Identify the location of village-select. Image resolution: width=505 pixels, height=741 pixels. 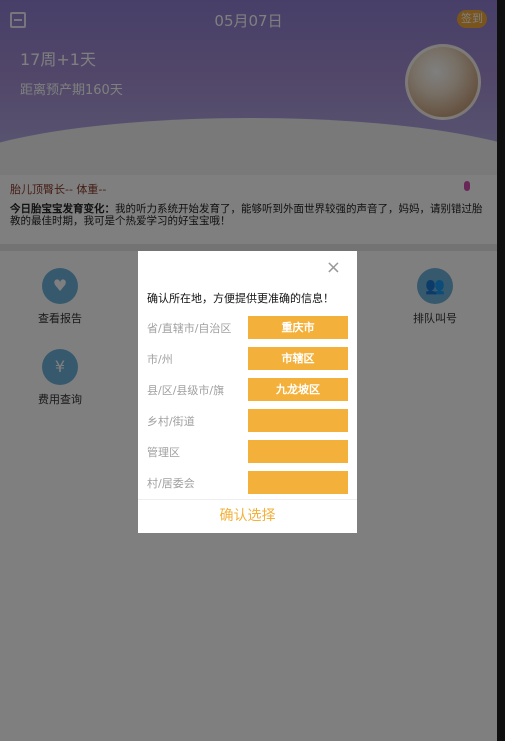
(298, 482).